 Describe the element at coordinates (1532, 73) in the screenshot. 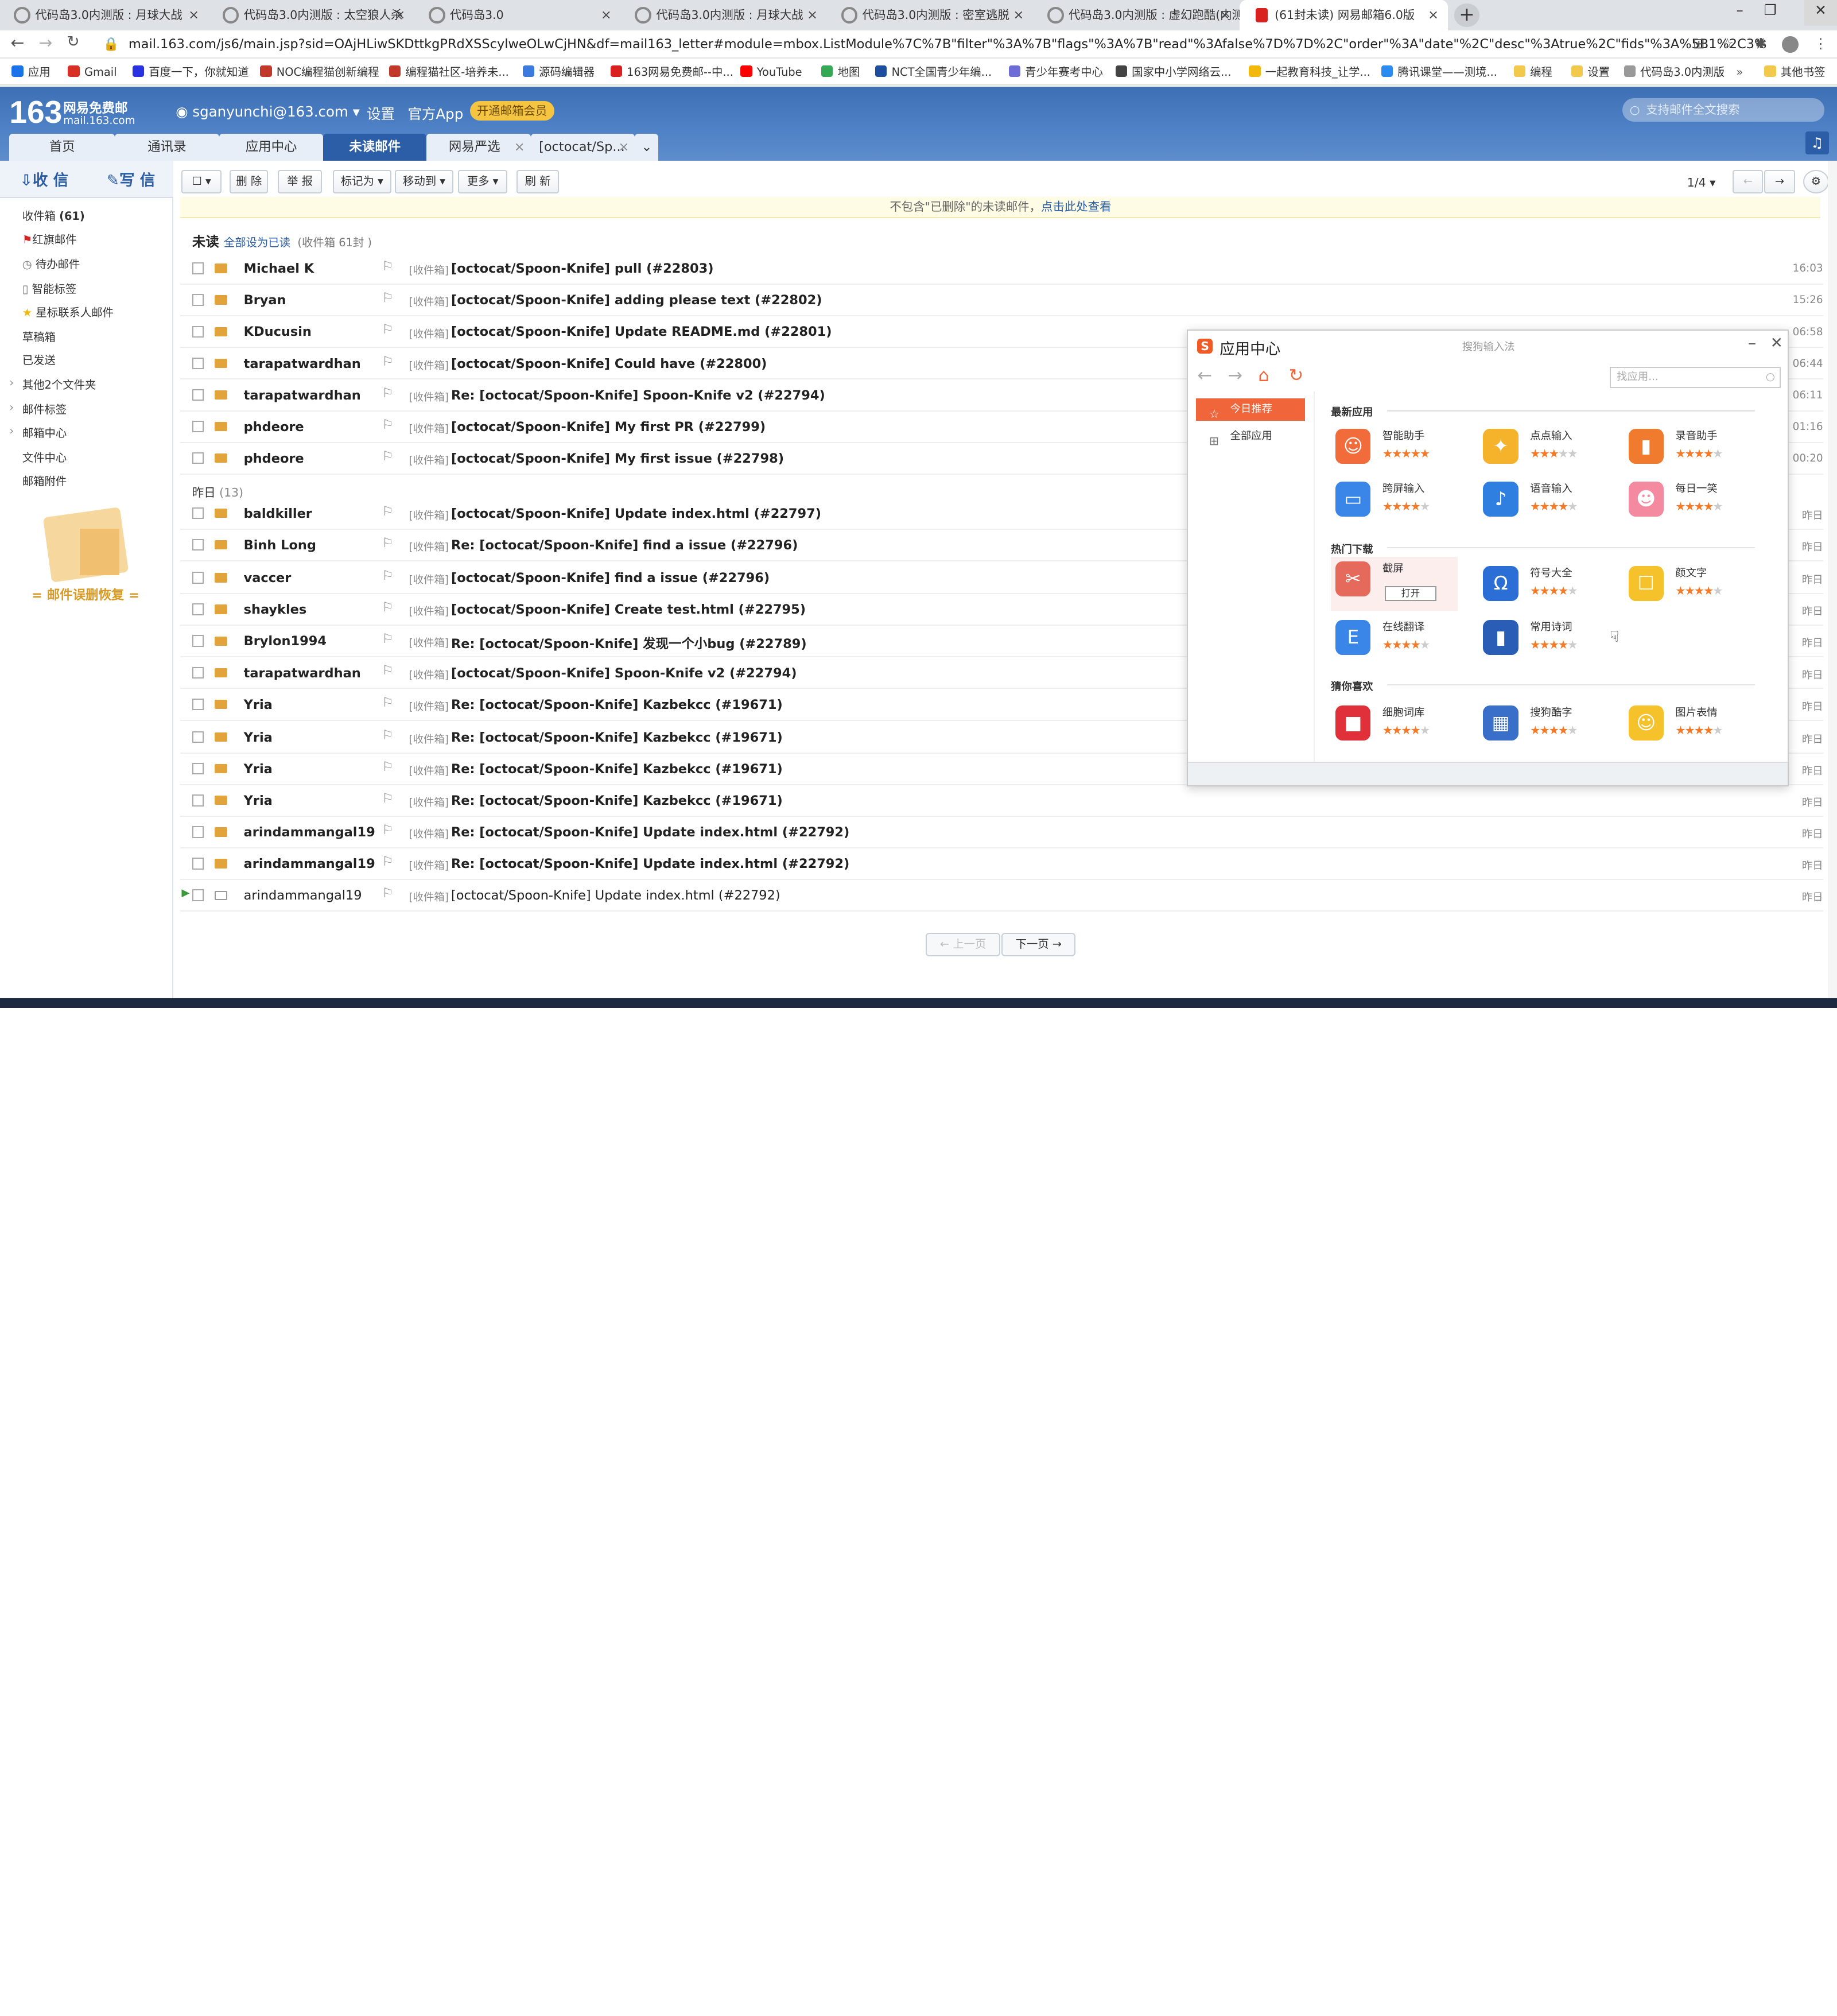

I see `bookmark-folder: 编程` at that location.